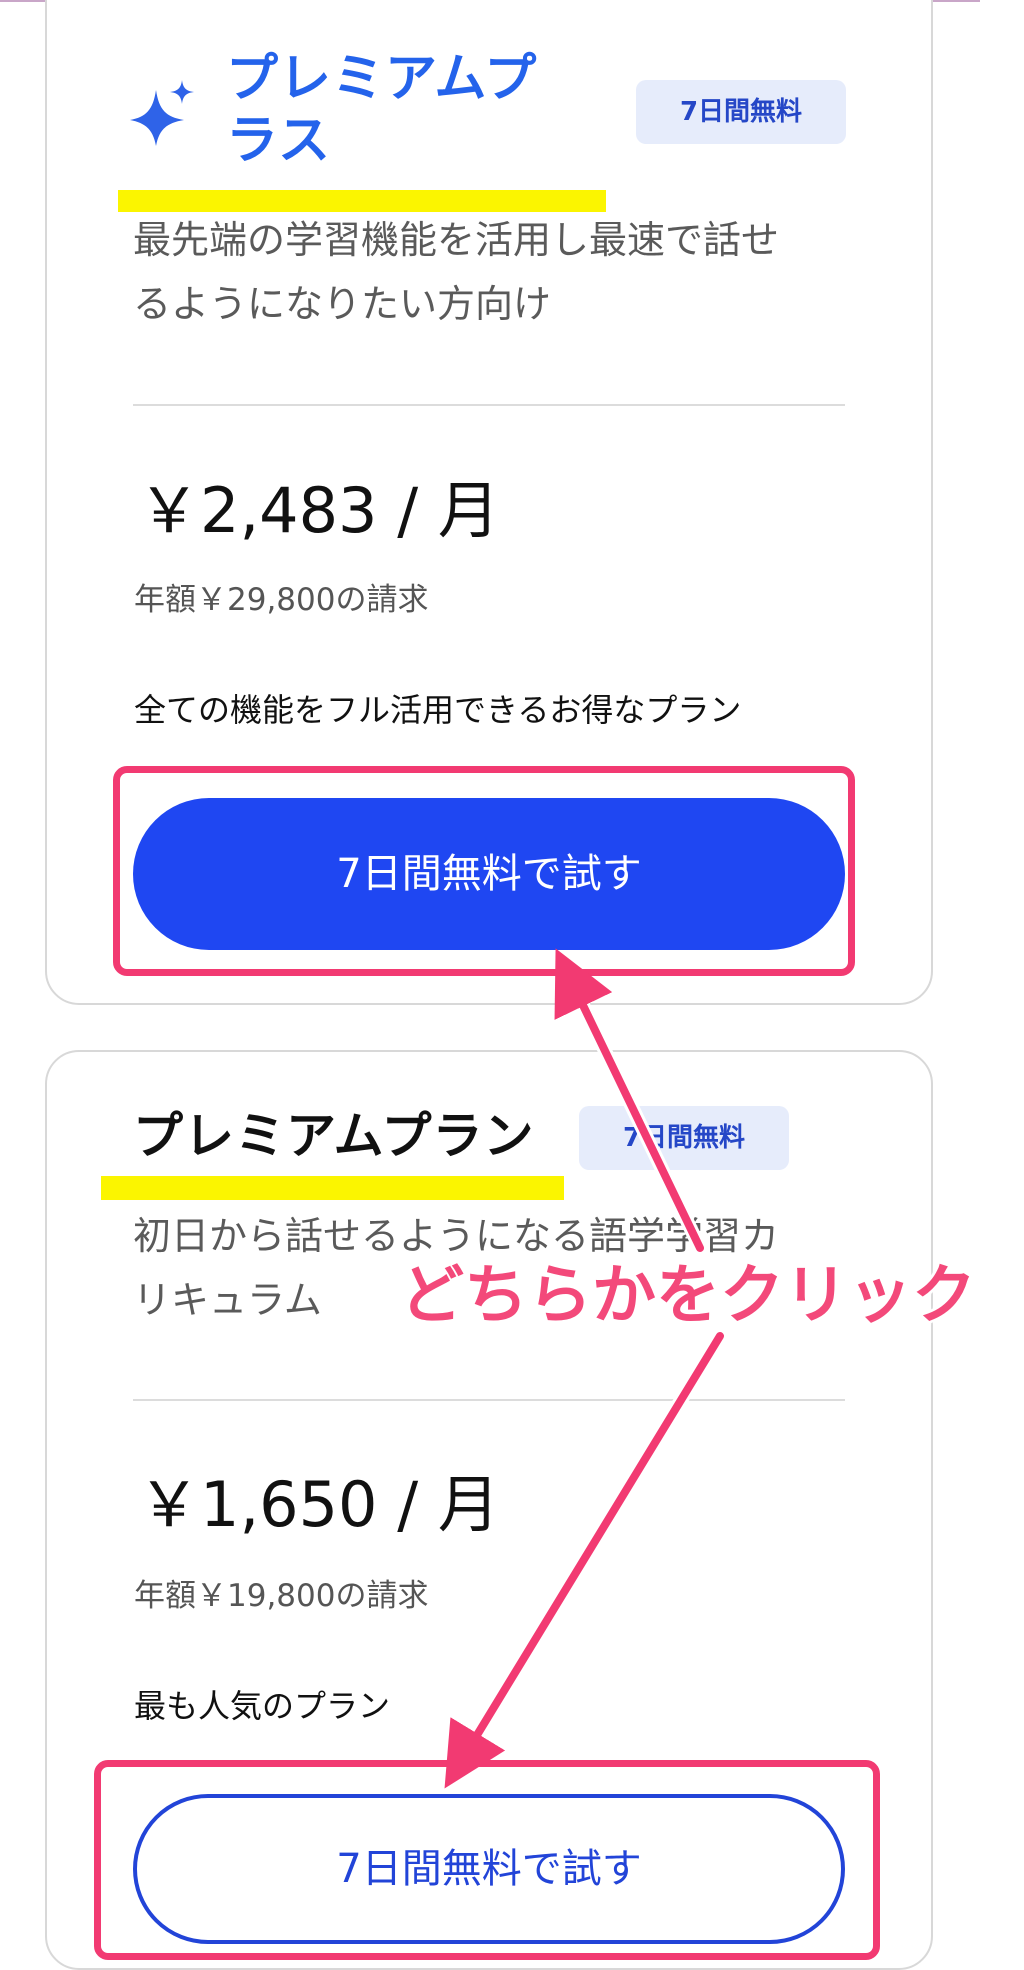 The width and height of the screenshot is (1024, 1970). What do you see at coordinates (456, 240) in the screenshot?
I see `plan-description-line1: 最先端の学習機能を活用し最速で話せ` at bounding box center [456, 240].